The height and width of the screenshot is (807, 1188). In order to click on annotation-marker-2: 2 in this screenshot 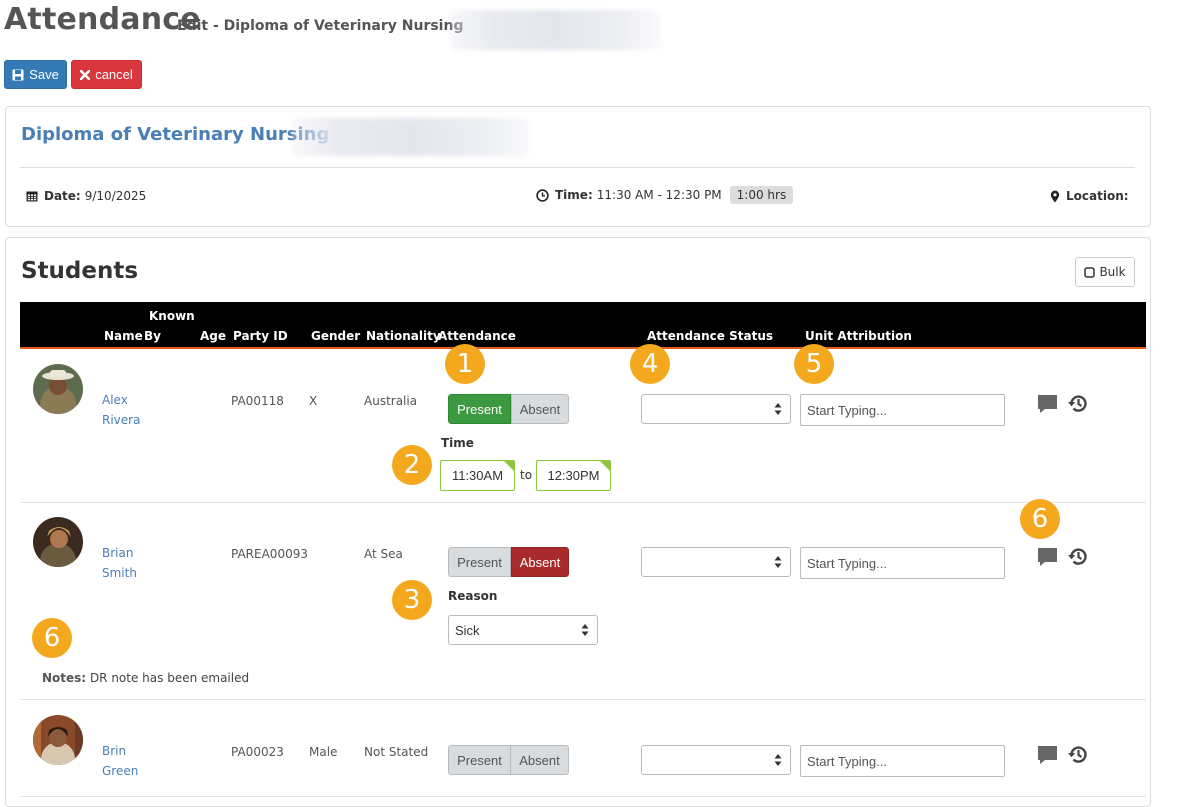, I will do `click(412, 465)`.